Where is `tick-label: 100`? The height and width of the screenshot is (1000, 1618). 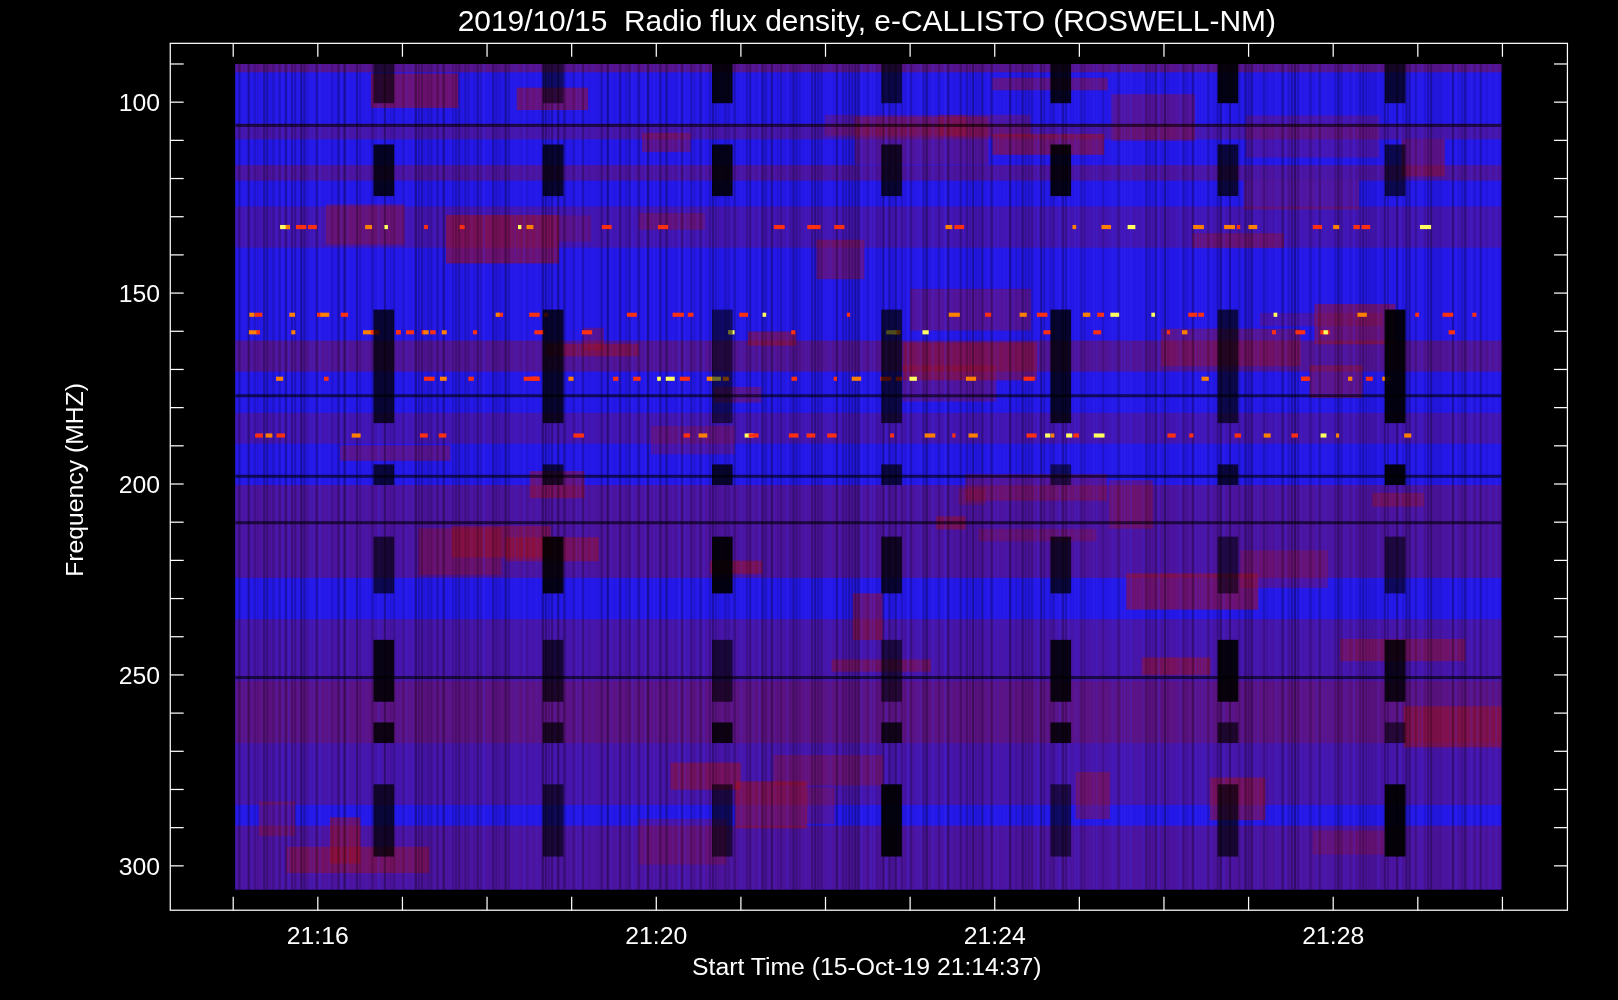
tick-label: 100 is located at coordinates (139, 103).